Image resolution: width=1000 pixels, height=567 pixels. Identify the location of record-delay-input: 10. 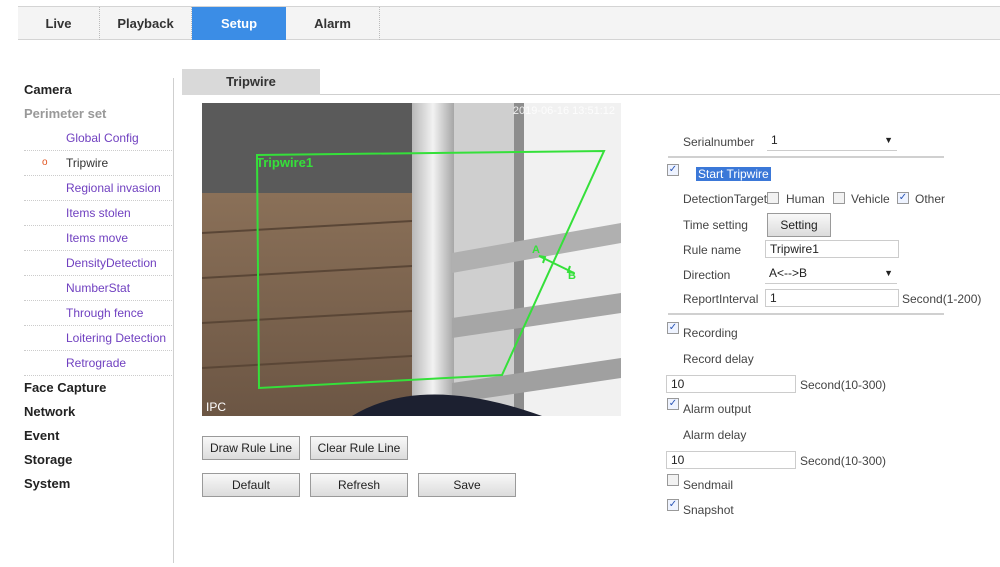
(731, 384).